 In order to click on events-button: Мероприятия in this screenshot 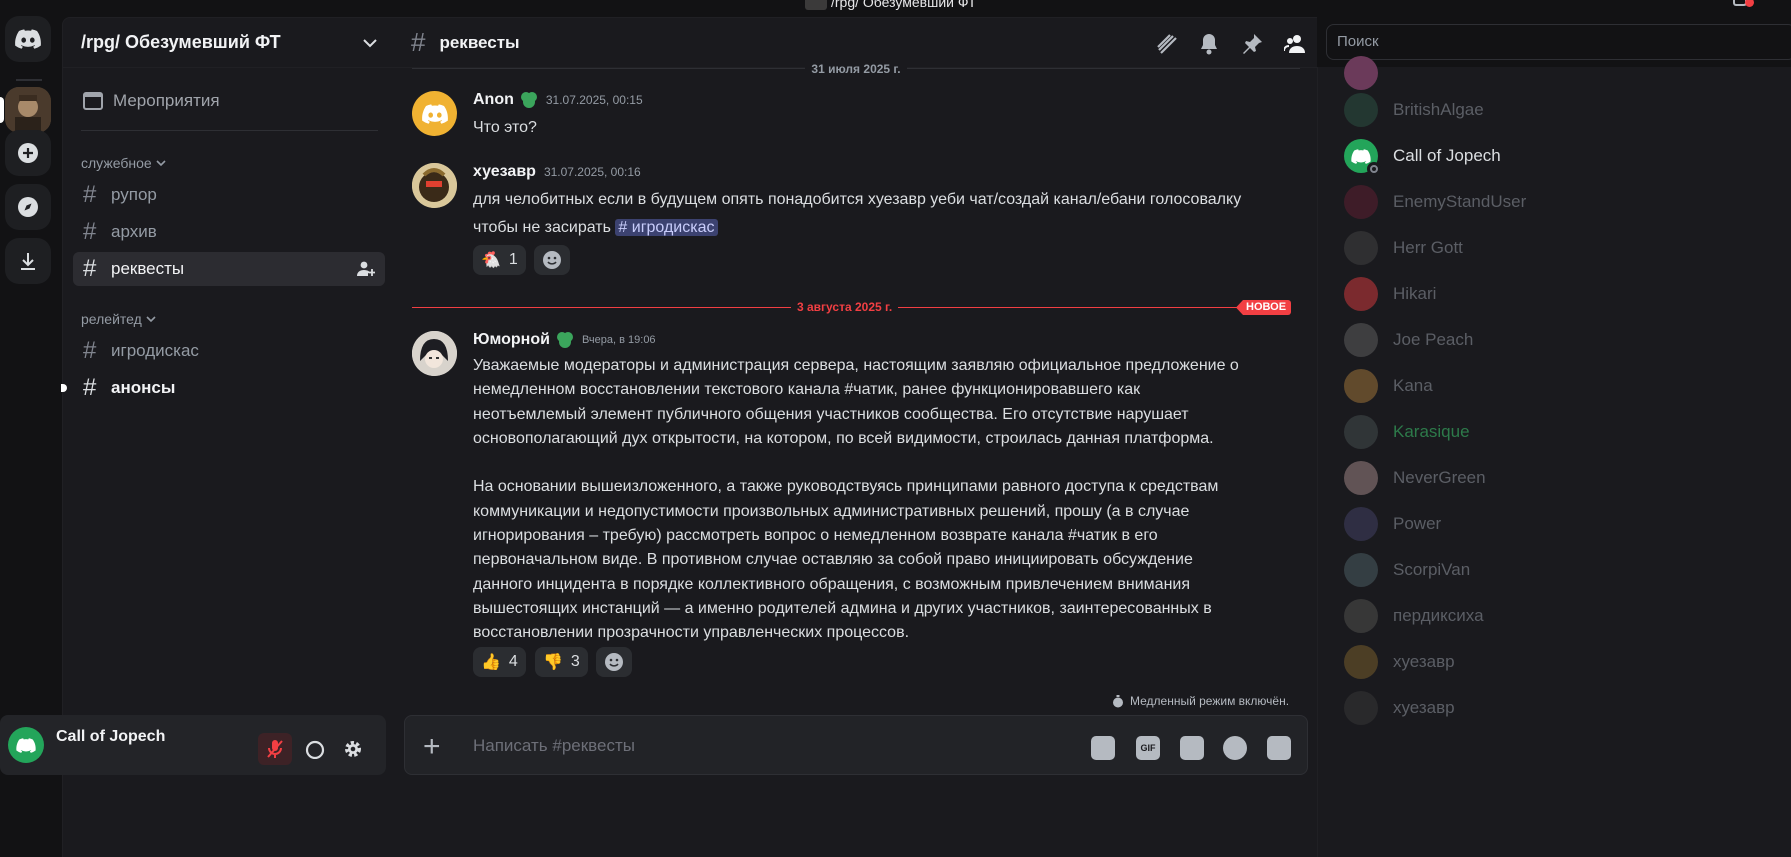, I will do `click(229, 101)`.